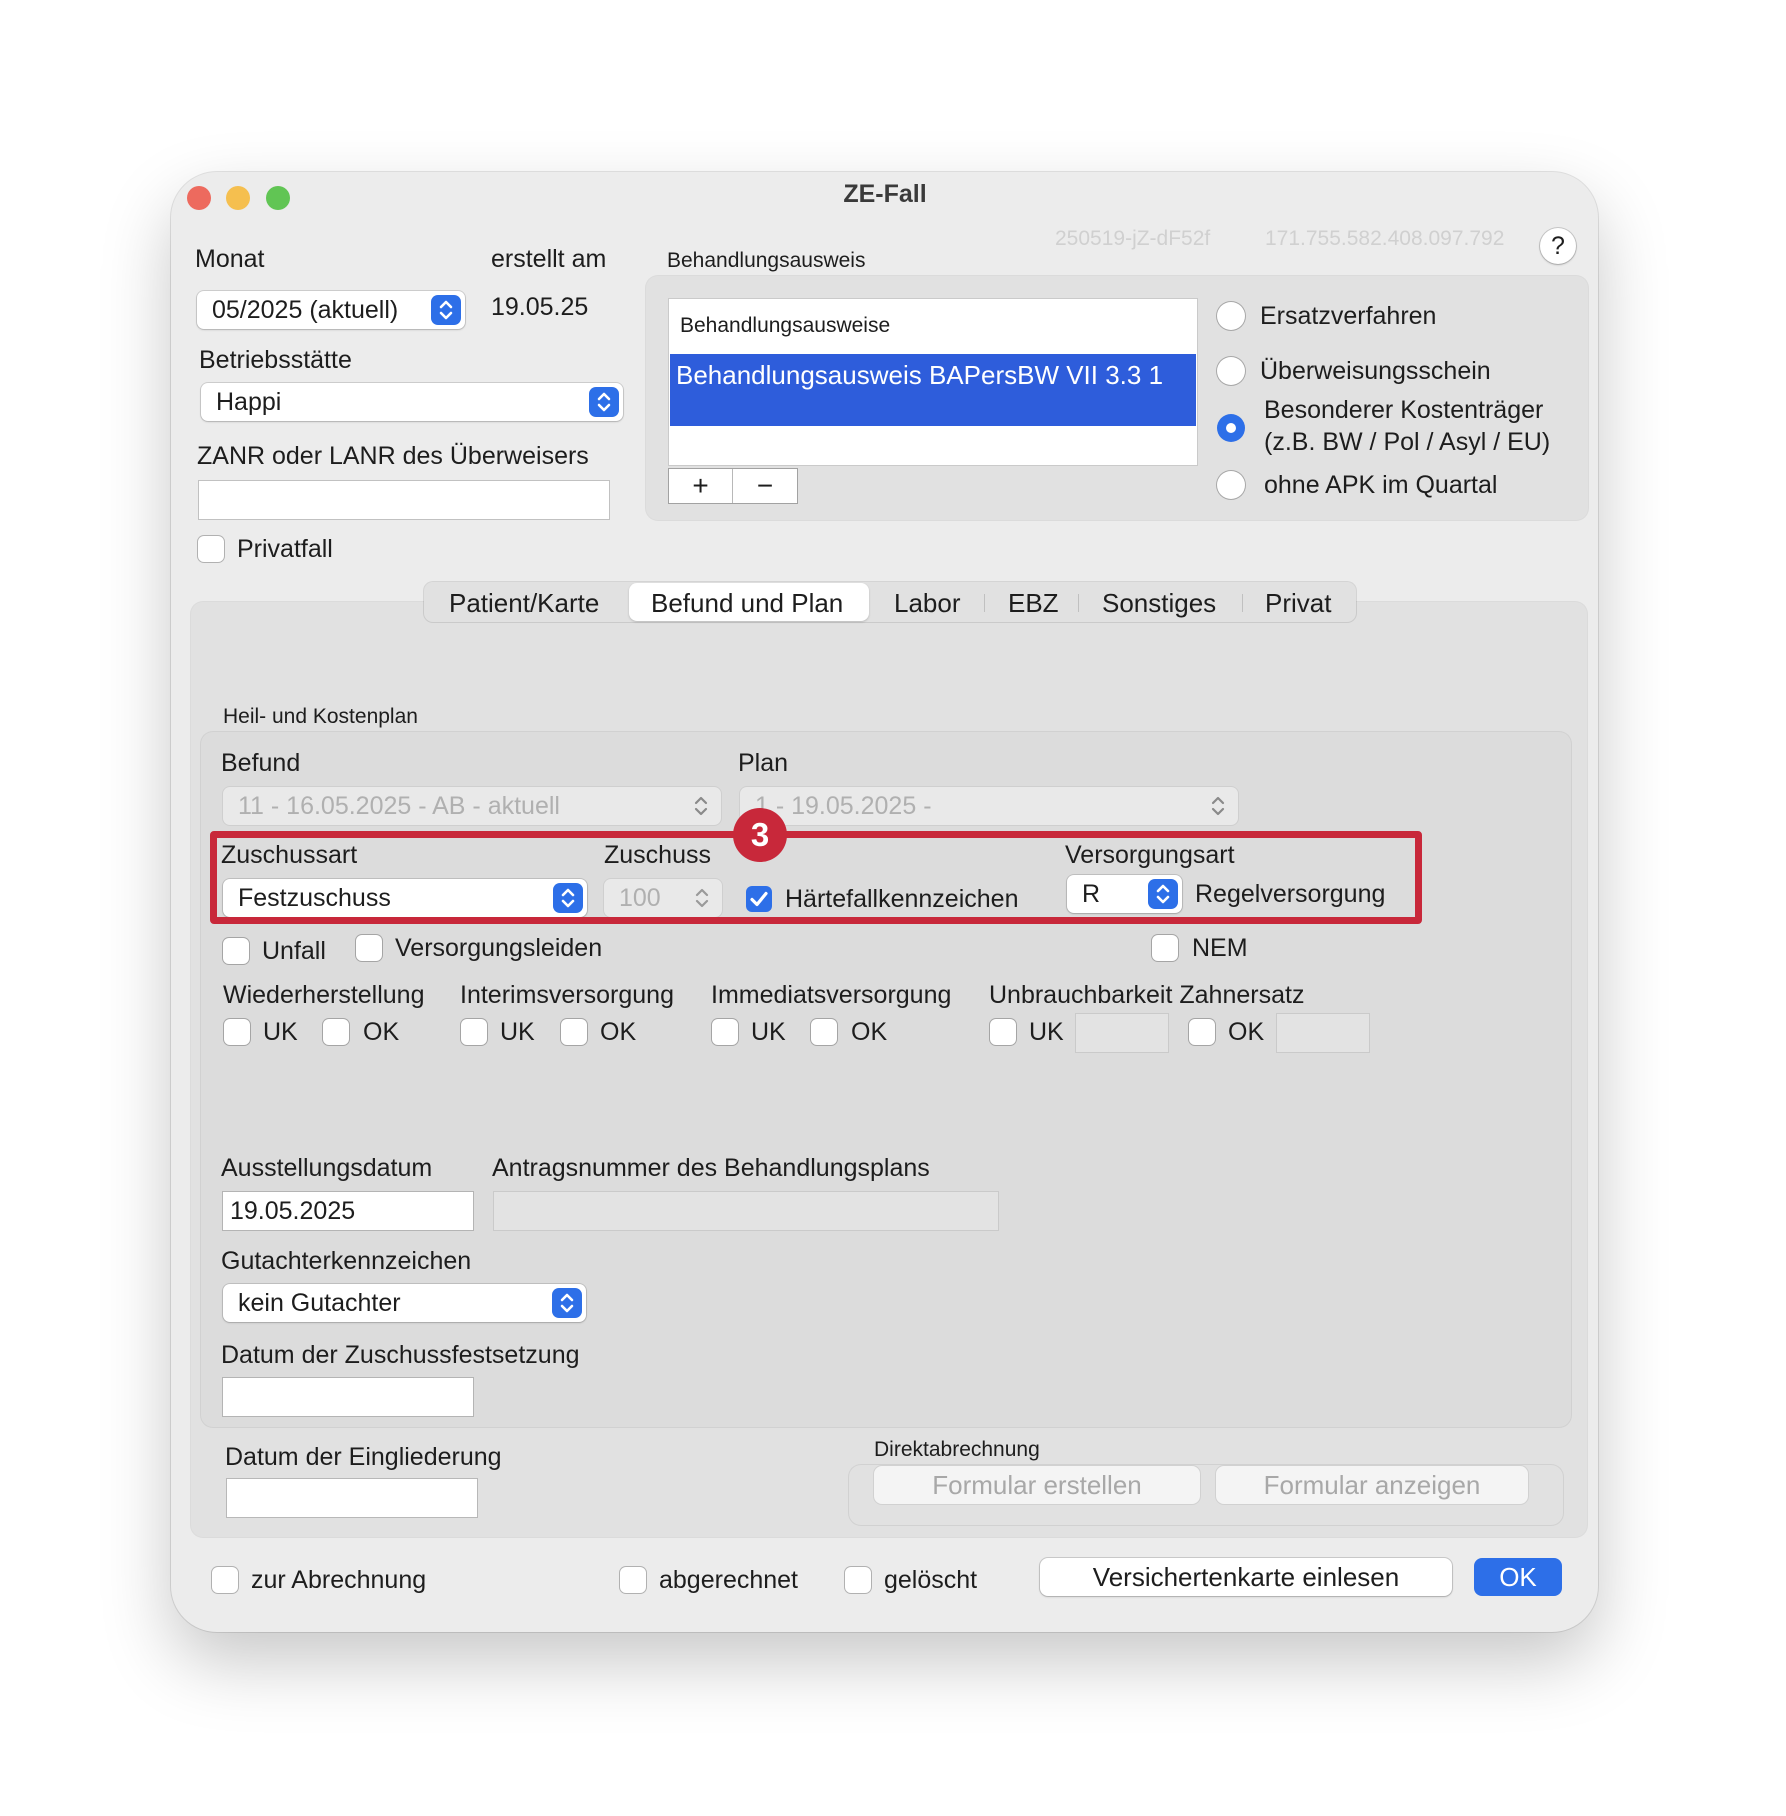  What do you see at coordinates (725, 1032) in the screenshot?
I see `immediatsversorgung-uk-checkbox` at bounding box center [725, 1032].